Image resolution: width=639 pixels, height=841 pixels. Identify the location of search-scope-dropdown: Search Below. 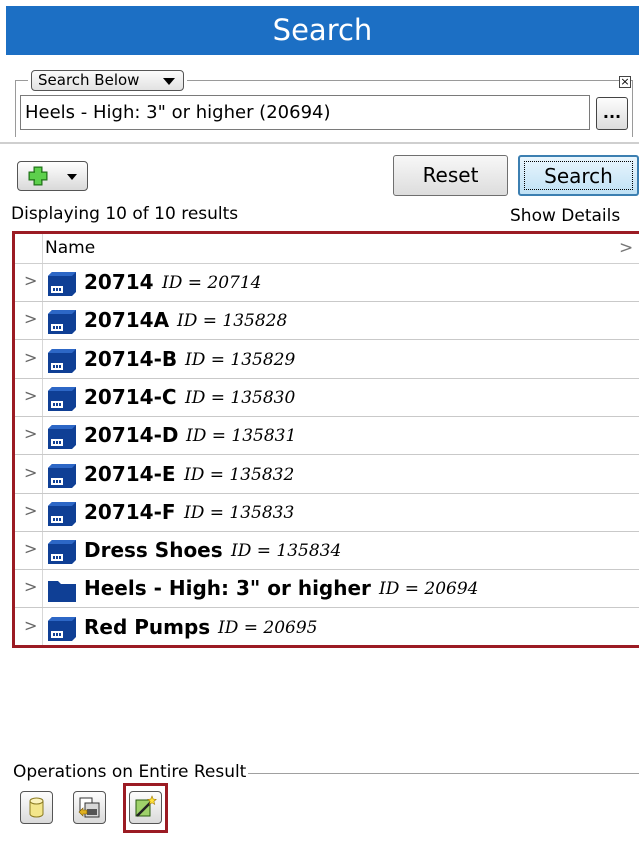
(107, 80).